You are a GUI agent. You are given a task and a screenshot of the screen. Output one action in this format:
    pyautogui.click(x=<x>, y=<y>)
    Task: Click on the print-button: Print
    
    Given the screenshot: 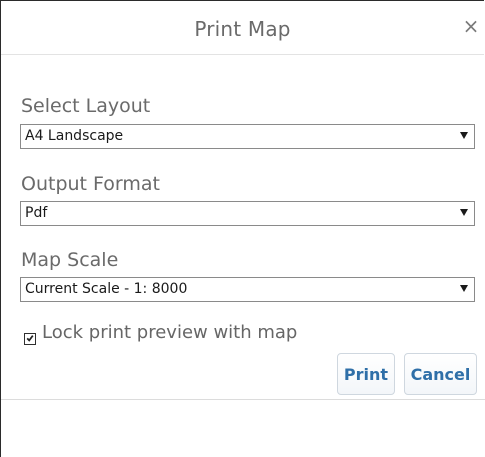 What is the action you would take?
    pyautogui.click(x=366, y=374)
    